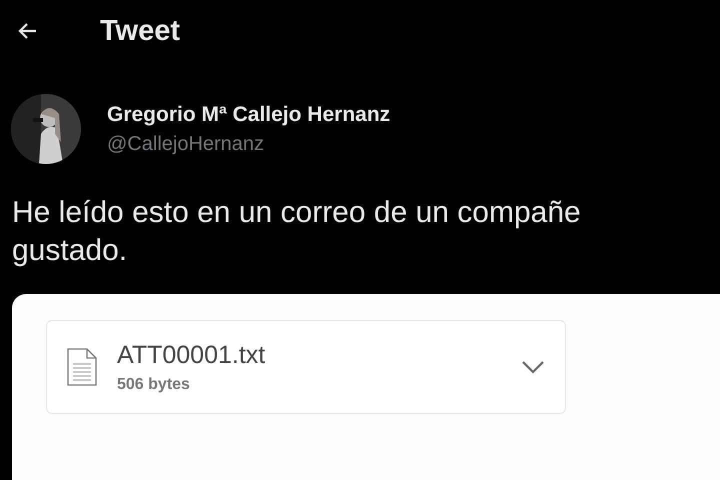 This screenshot has width=720, height=480. What do you see at coordinates (306, 367) in the screenshot?
I see `attachment-card: ATT00001.txt 506 bytes` at bounding box center [306, 367].